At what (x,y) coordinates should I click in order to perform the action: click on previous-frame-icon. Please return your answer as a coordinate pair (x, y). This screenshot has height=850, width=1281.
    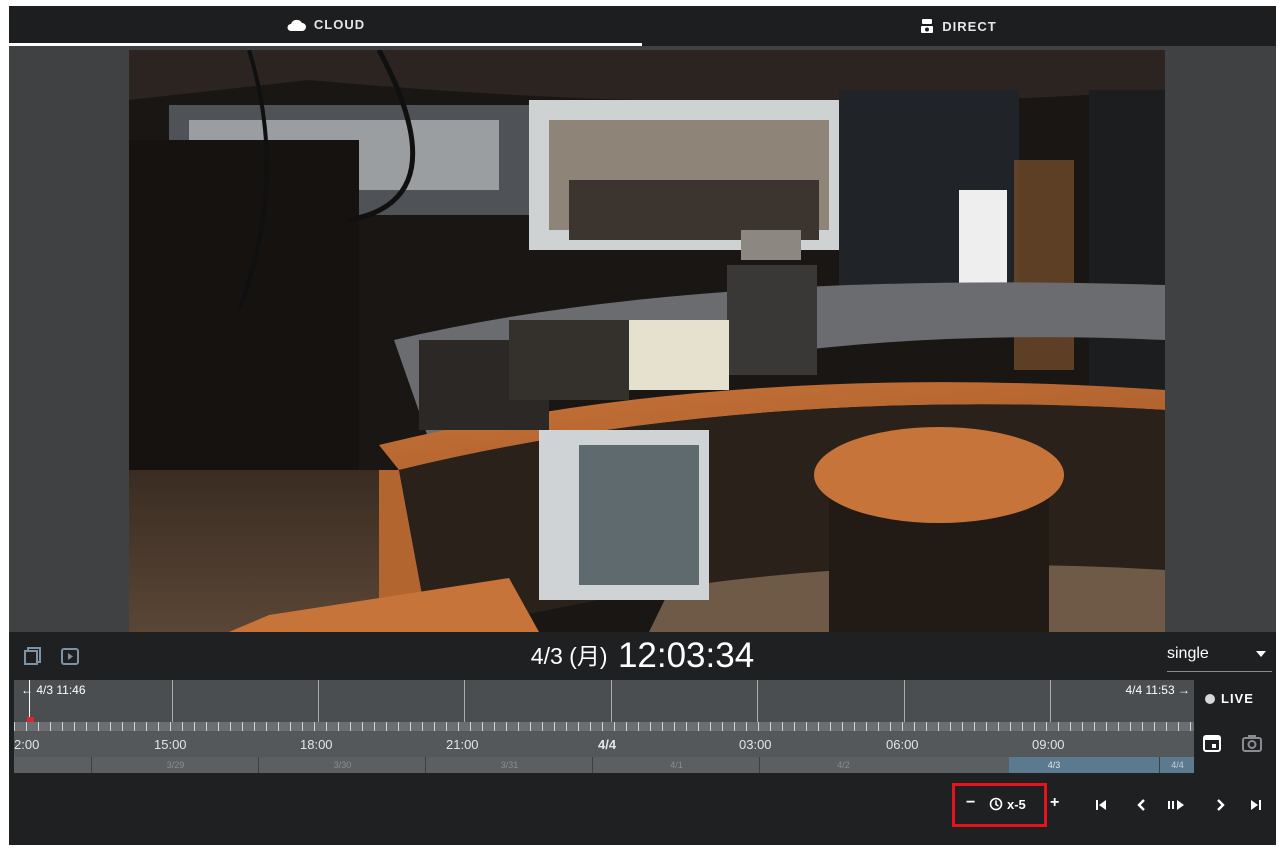
    Looking at the image, I should click on (1141, 805).